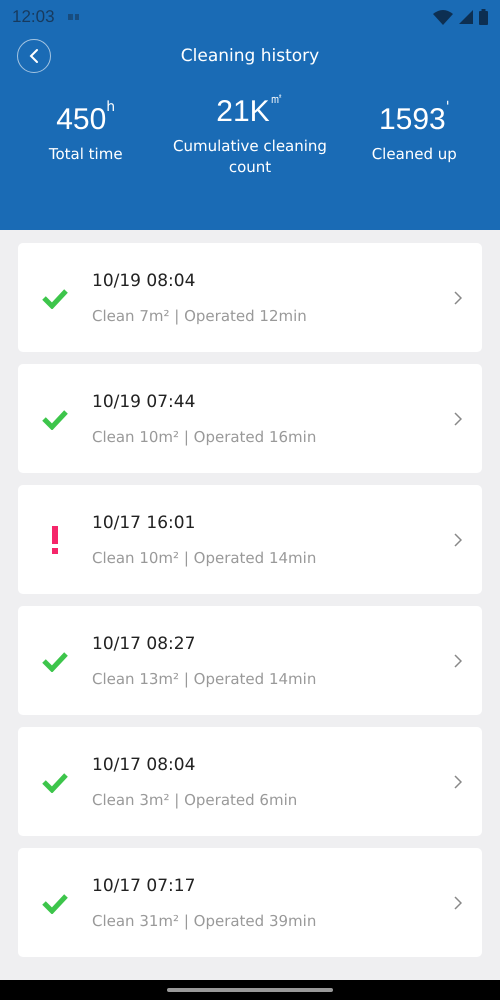 This screenshot has height=1000, width=500. I want to click on chevron-left-icon, so click(34, 56).